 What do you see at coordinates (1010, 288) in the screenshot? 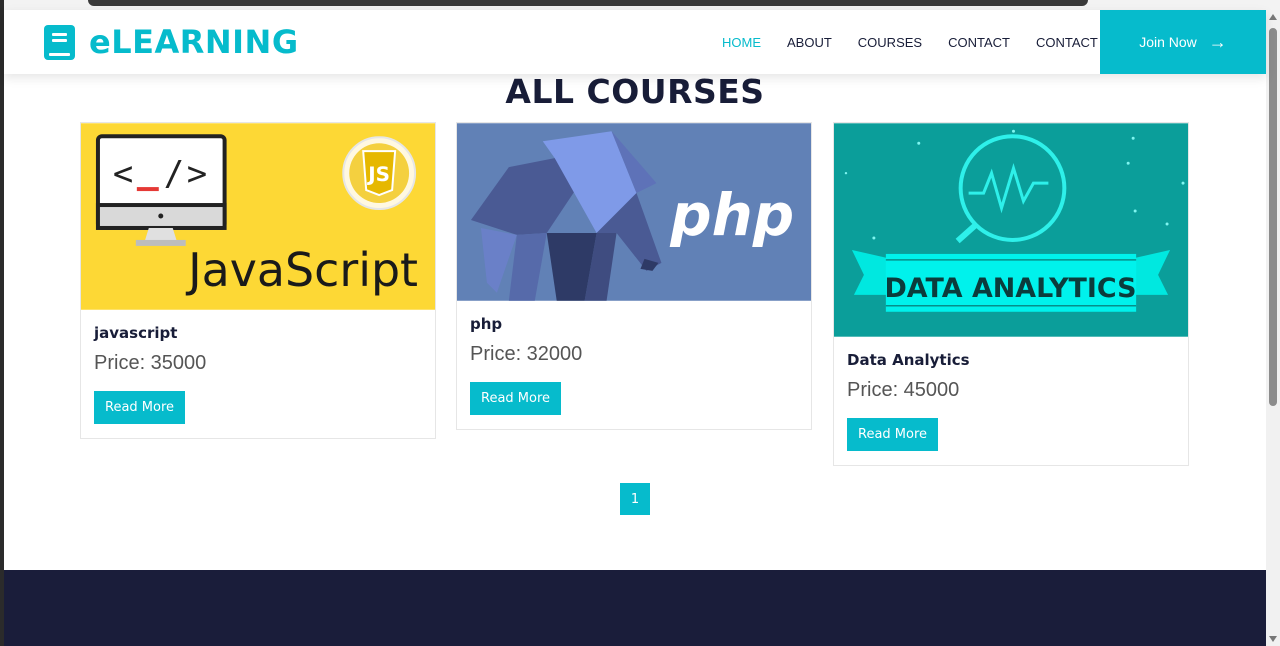
I see `data-analytics-image-text: DATA ANALYTICS` at bounding box center [1010, 288].